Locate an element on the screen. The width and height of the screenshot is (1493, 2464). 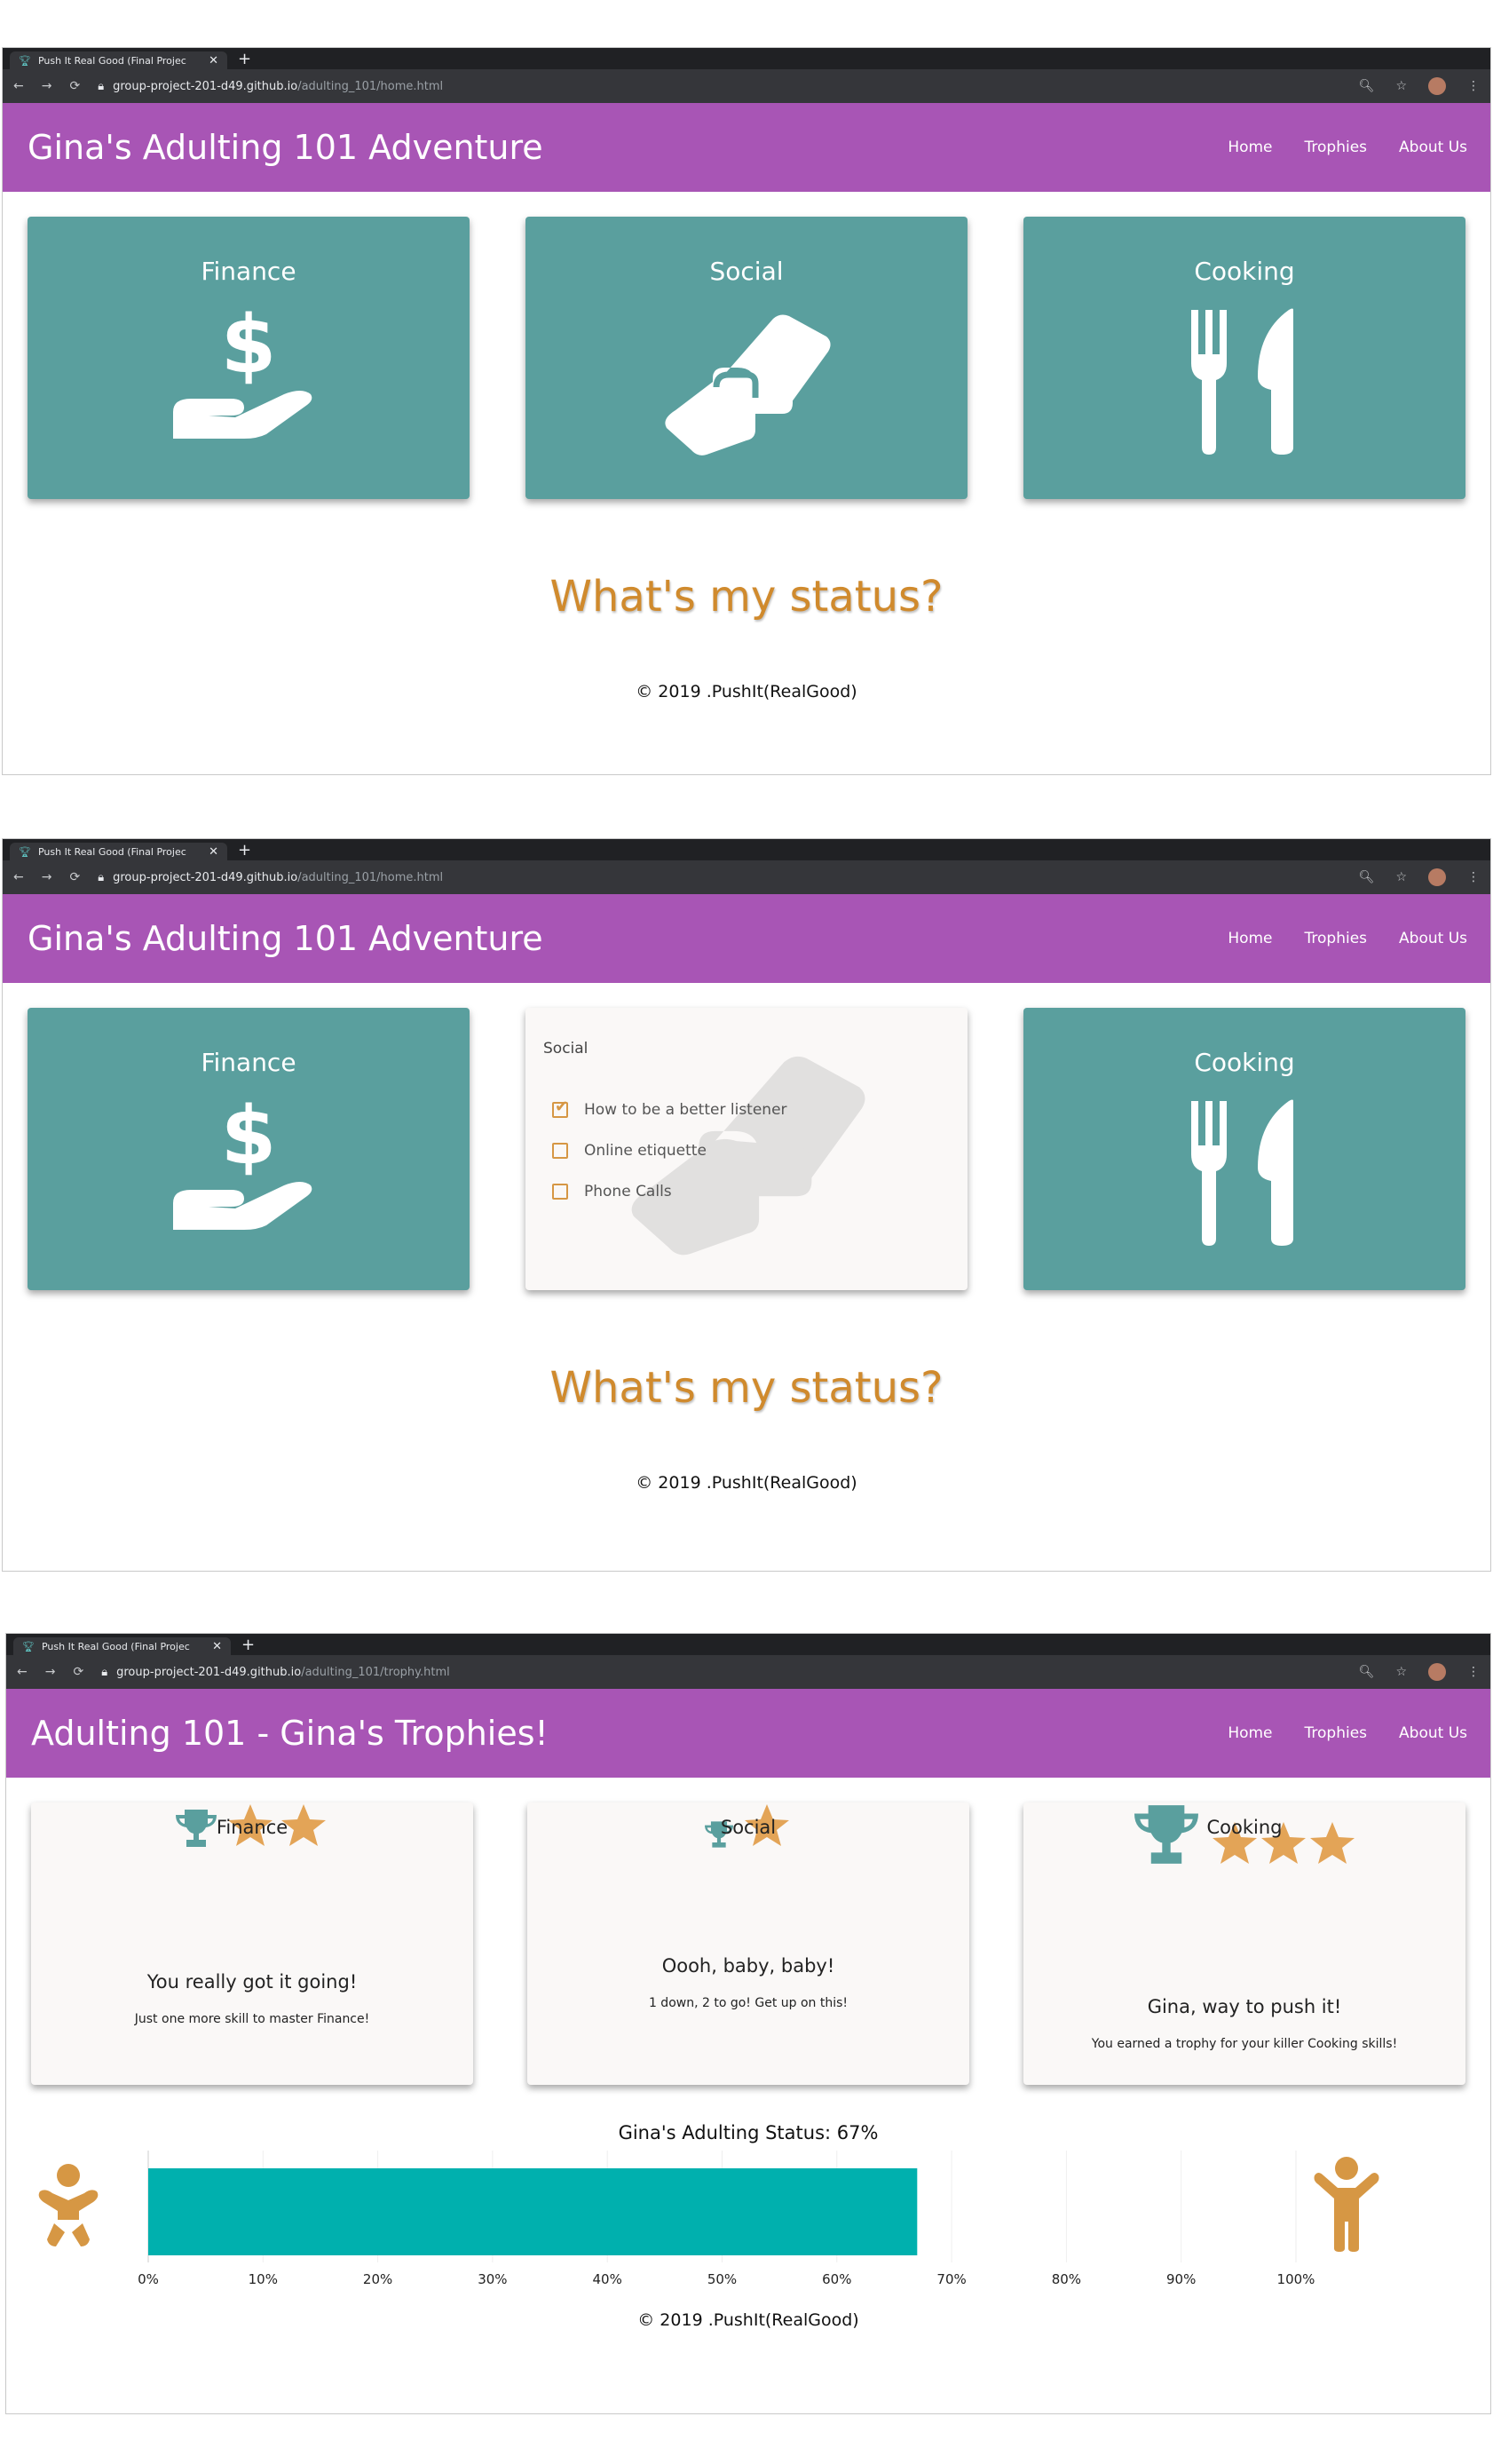
social-card: Social is located at coordinates (746, 358).